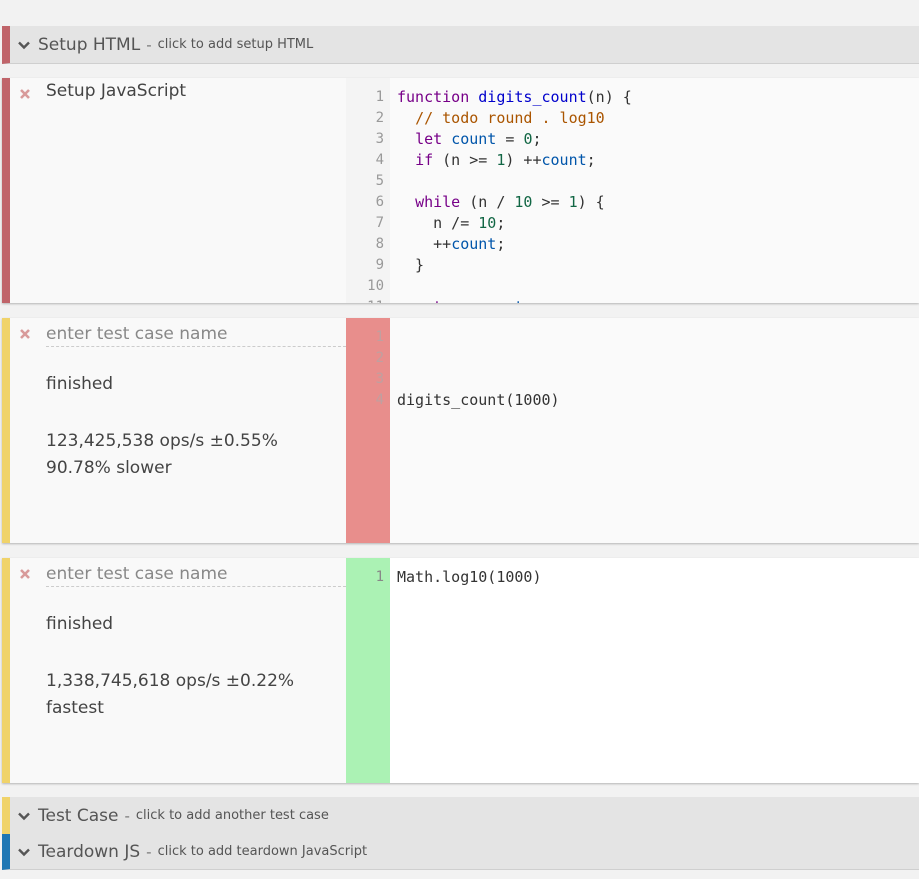  Describe the element at coordinates (78, 815) in the screenshot. I see `add-test-case-title: Test Case` at that location.